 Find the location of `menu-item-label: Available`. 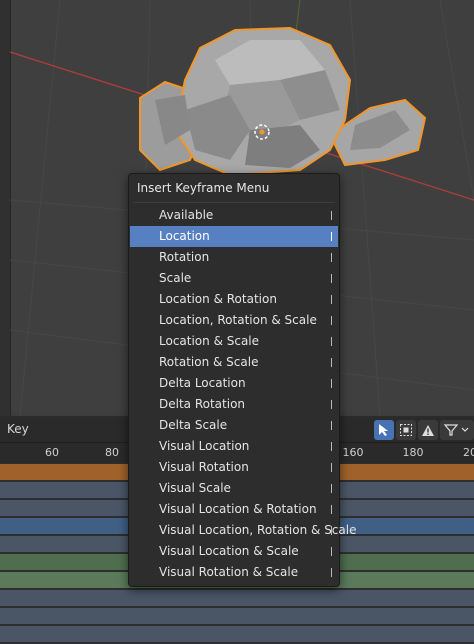

menu-item-label: Available is located at coordinates (186, 215).